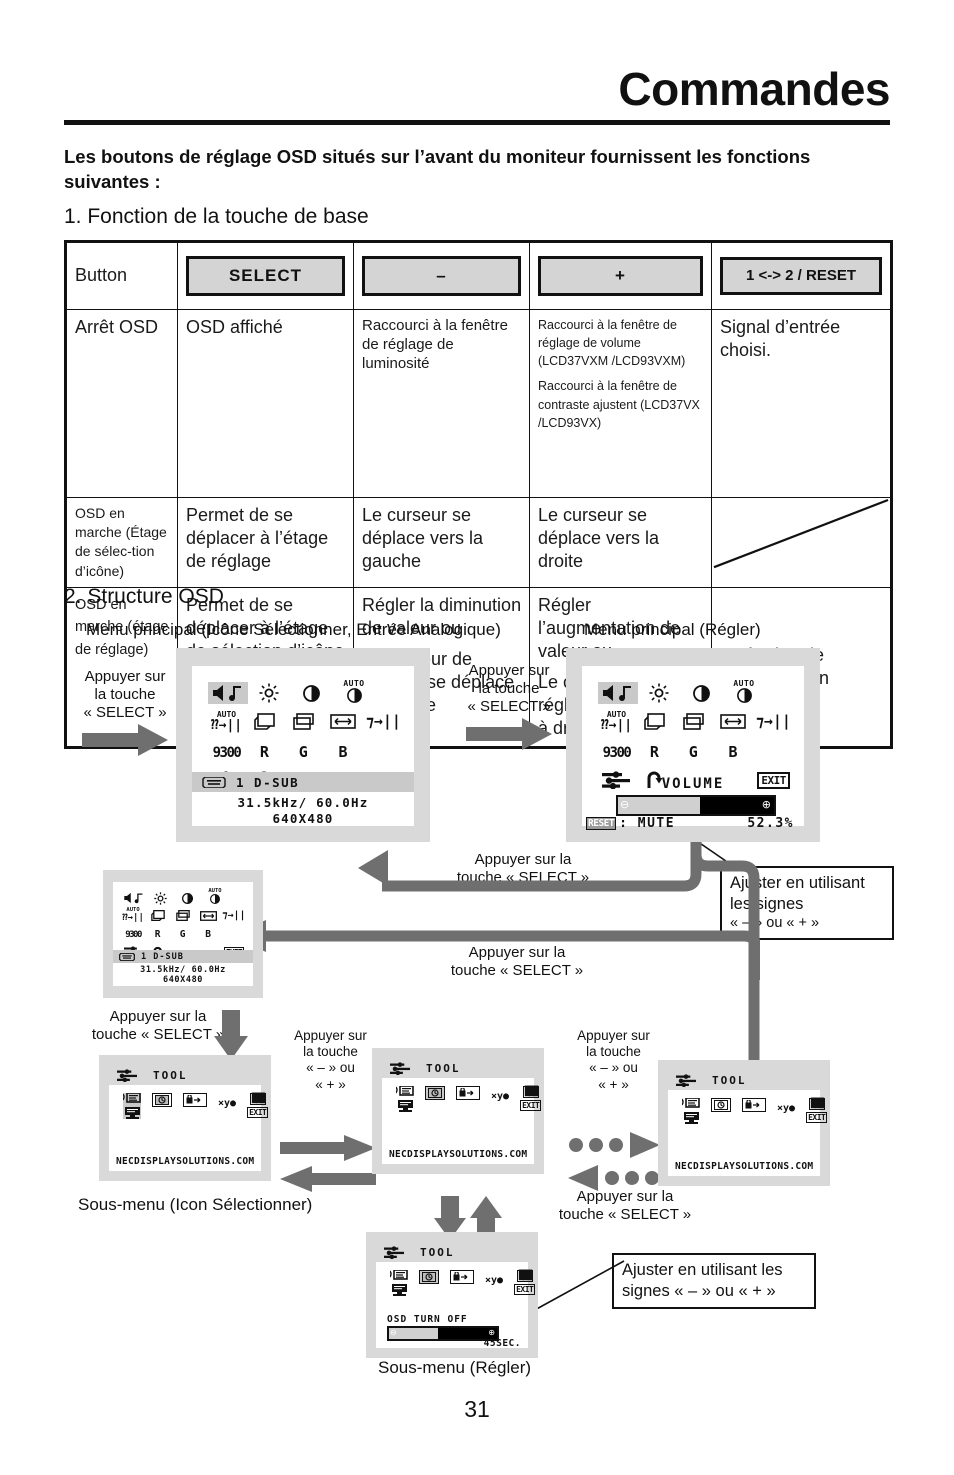 The height and width of the screenshot is (1475, 954). I want to click on volume-slider: ⊖ ⊕, so click(696, 805).